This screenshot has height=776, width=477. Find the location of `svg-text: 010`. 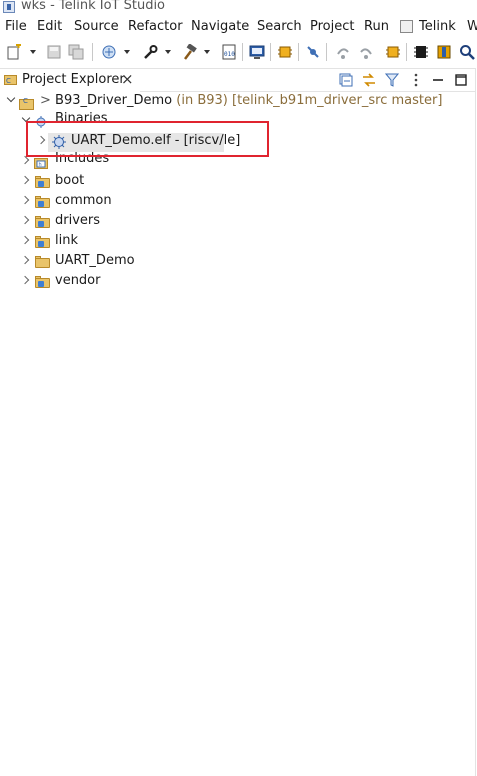

svg-text: 010 is located at coordinates (229, 54).